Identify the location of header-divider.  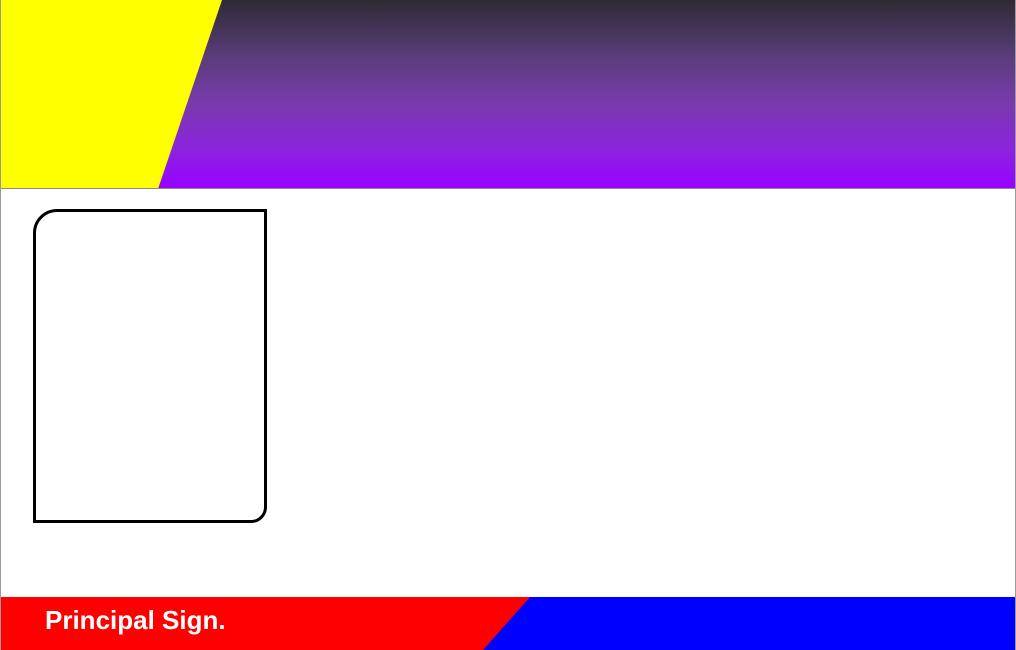
(508, 188).